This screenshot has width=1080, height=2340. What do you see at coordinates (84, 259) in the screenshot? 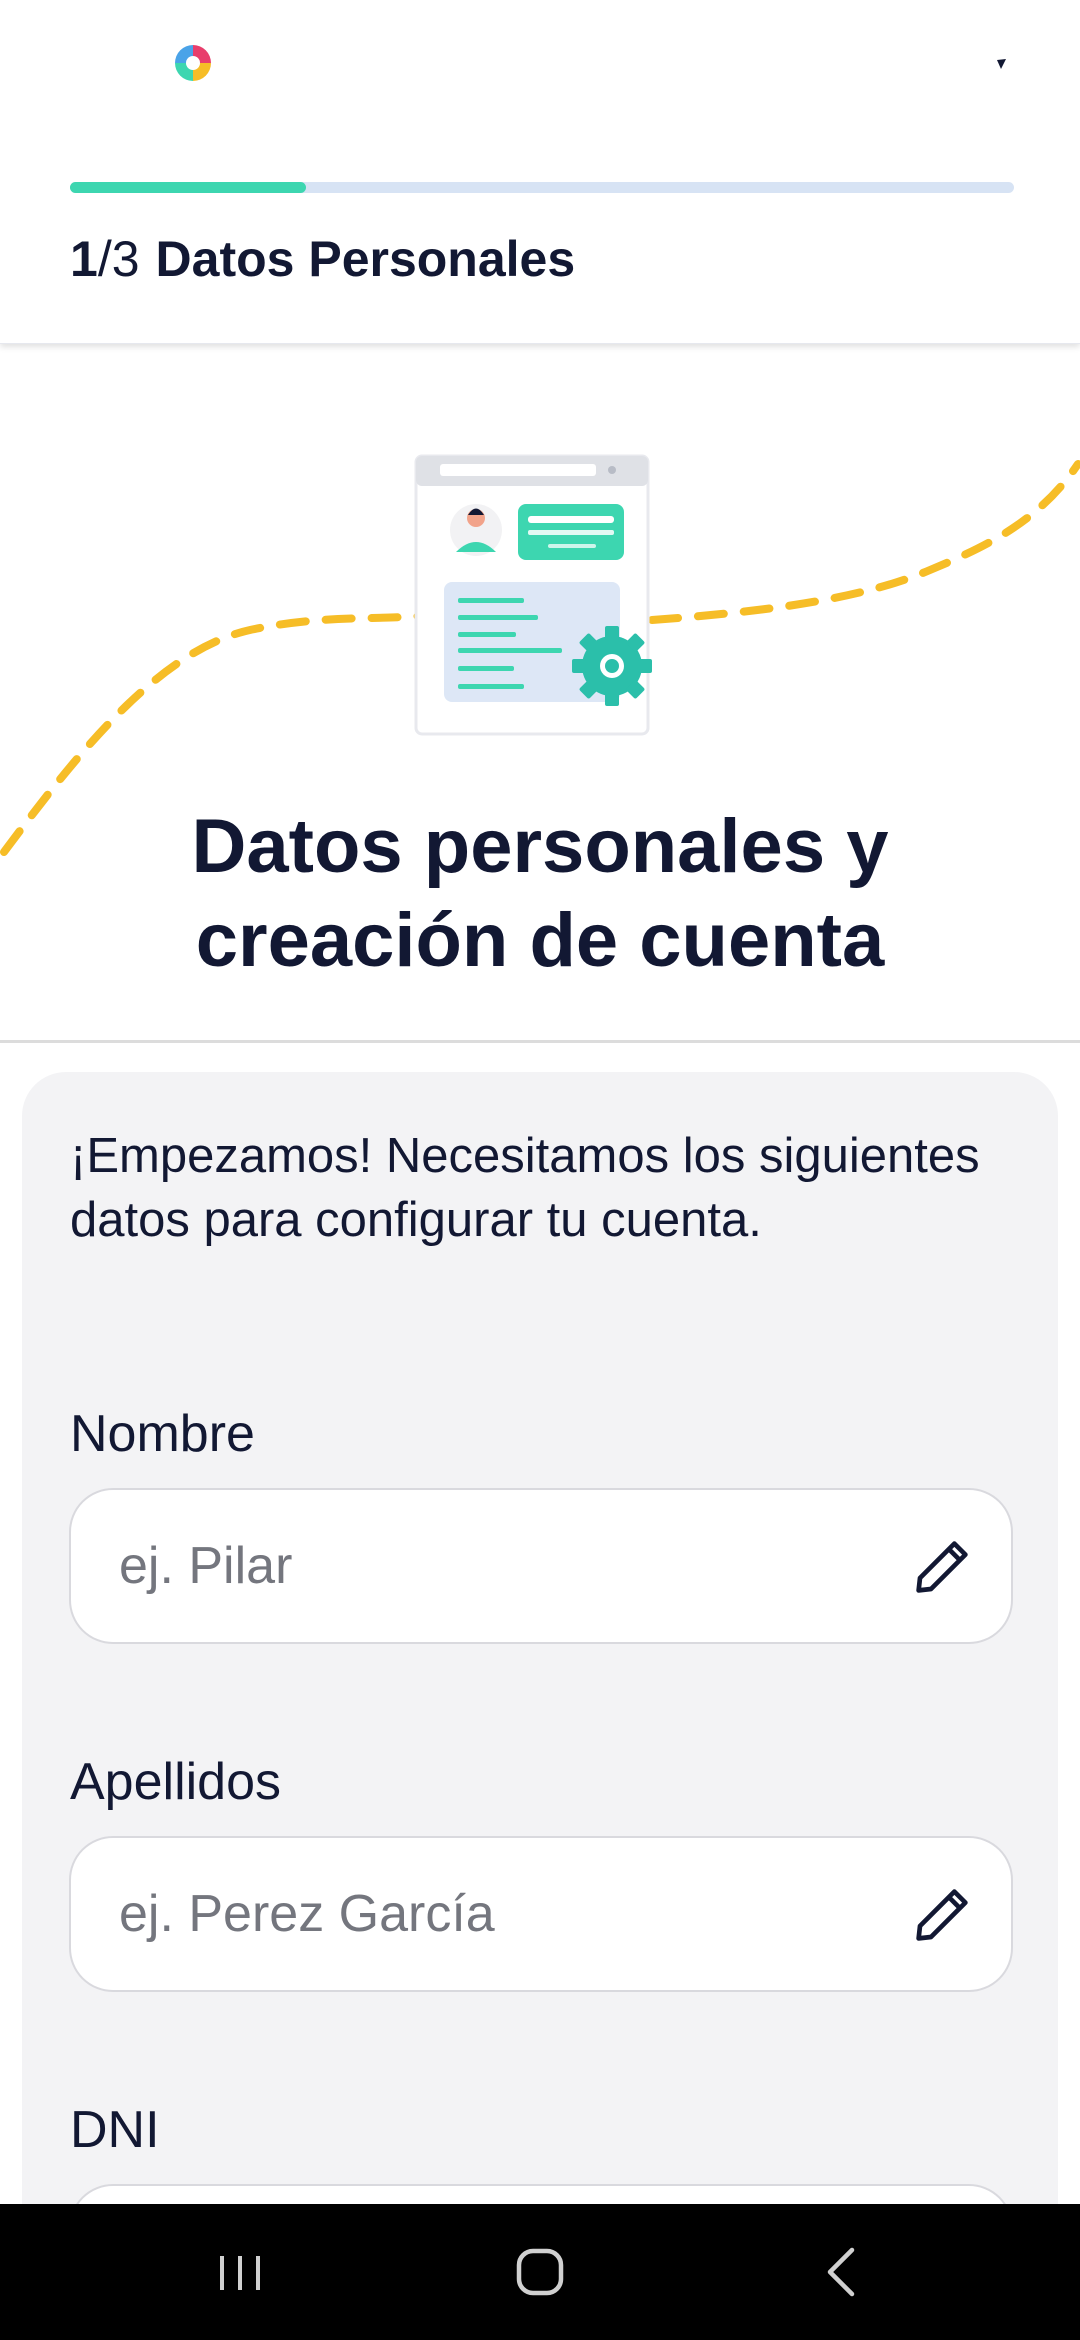
I see `step-current: 1` at bounding box center [84, 259].